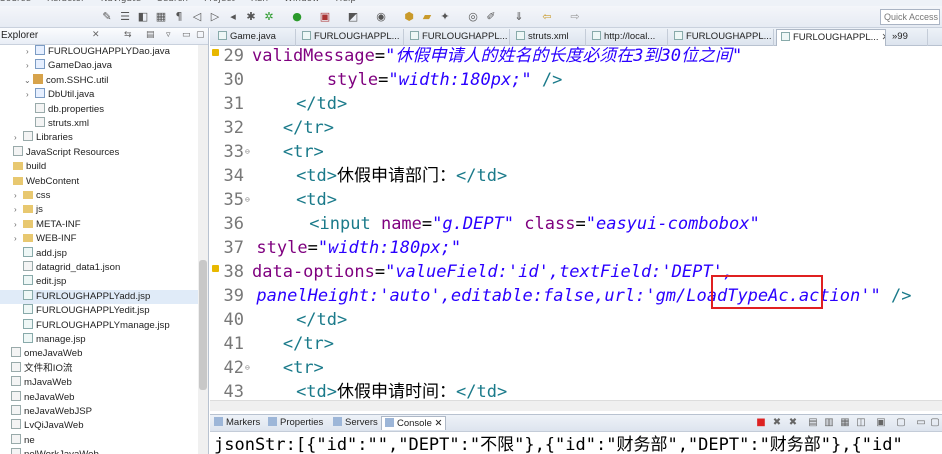 This screenshot has height=454, width=942. What do you see at coordinates (47, 225) in the screenshot?
I see `tree-item: › META-INF` at bounding box center [47, 225].